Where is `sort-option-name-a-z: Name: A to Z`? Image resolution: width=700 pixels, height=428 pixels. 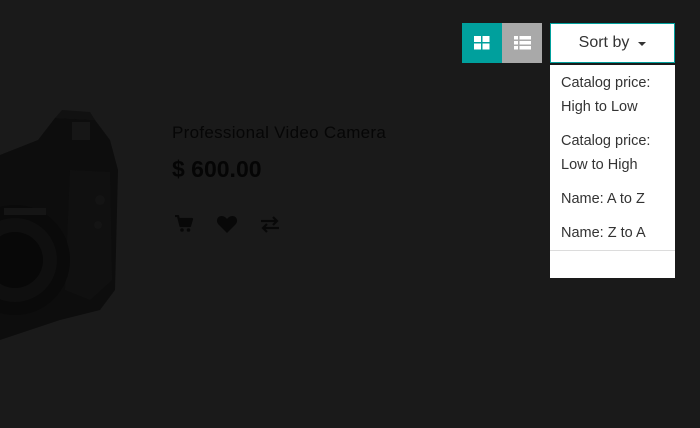
sort-option-name-a-z: Name: A to Z is located at coordinates (616, 199).